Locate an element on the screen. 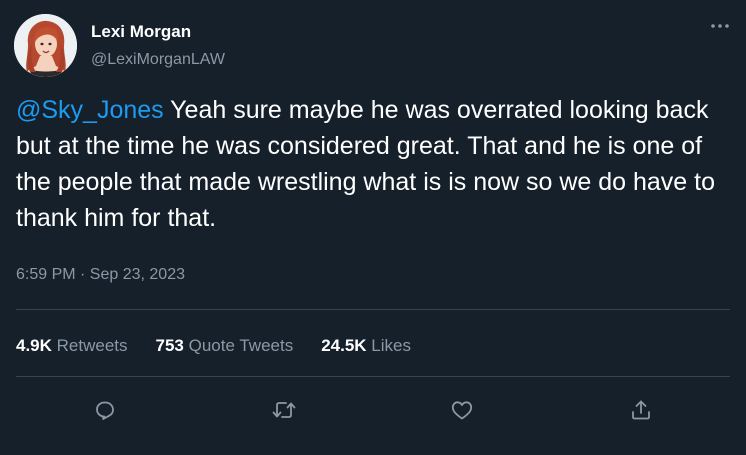 The image size is (746, 455). share-button is located at coordinates (641, 410).